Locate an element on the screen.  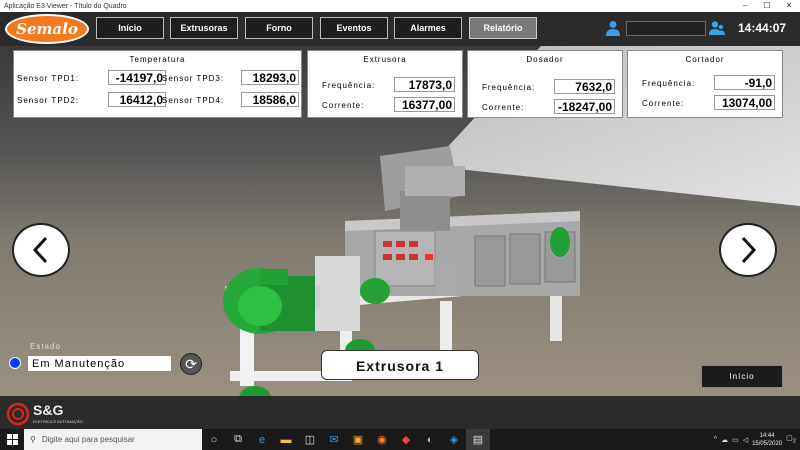
refresh-icon: ⟳ is located at coordinates (191, 364).